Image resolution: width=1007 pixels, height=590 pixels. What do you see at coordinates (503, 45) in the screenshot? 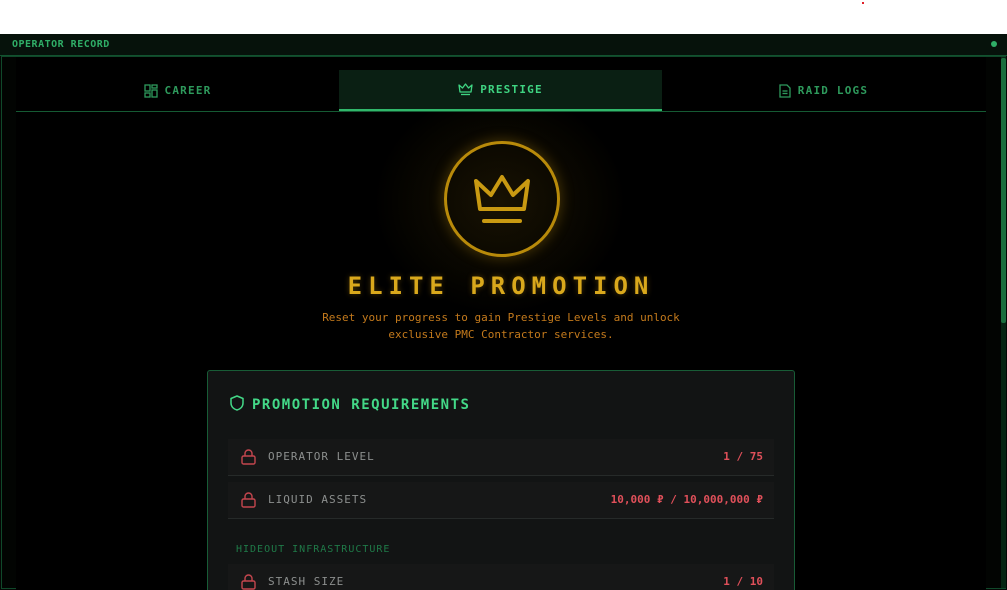
I see `title-bar: OPERATOR RECORD` at bounding box center [503, 45].